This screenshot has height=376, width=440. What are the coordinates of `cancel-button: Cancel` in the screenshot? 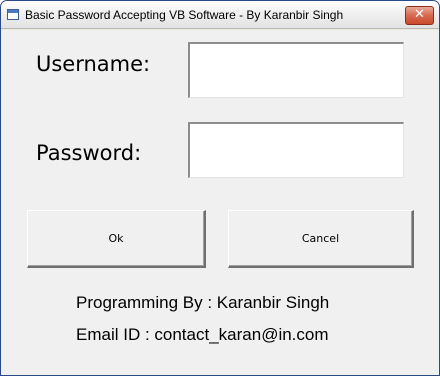 It's located at (321, 239).